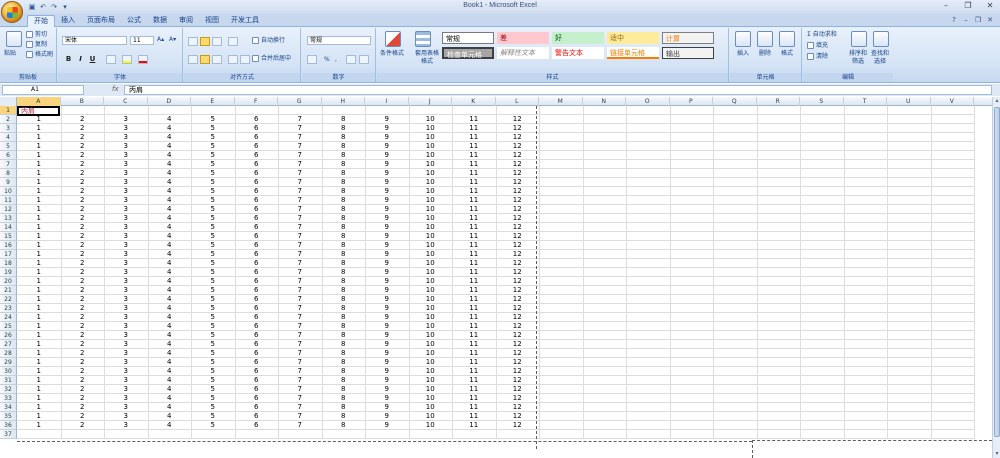 This screenshot has width=1000, height=458. What do you see at coordinates (300, 101) in the screenshot?
I see `column-header-g: G` at bounding box center [300, 101].